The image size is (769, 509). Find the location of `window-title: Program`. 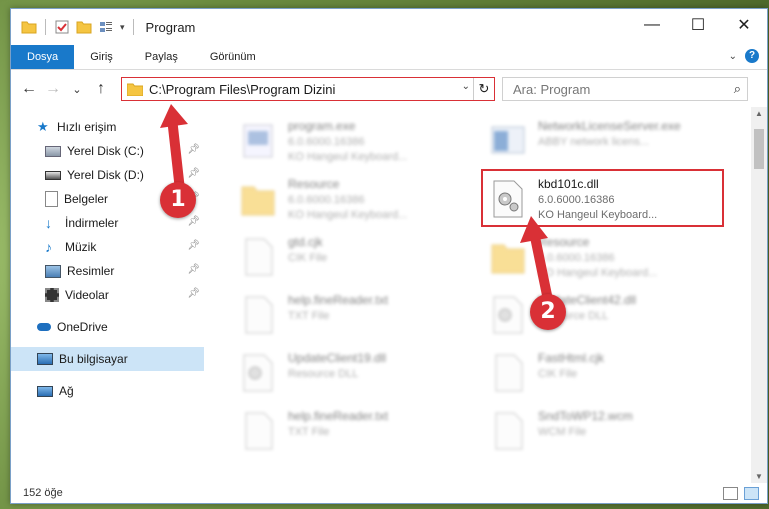

window-title: Program is located at coordinates (170, 27).